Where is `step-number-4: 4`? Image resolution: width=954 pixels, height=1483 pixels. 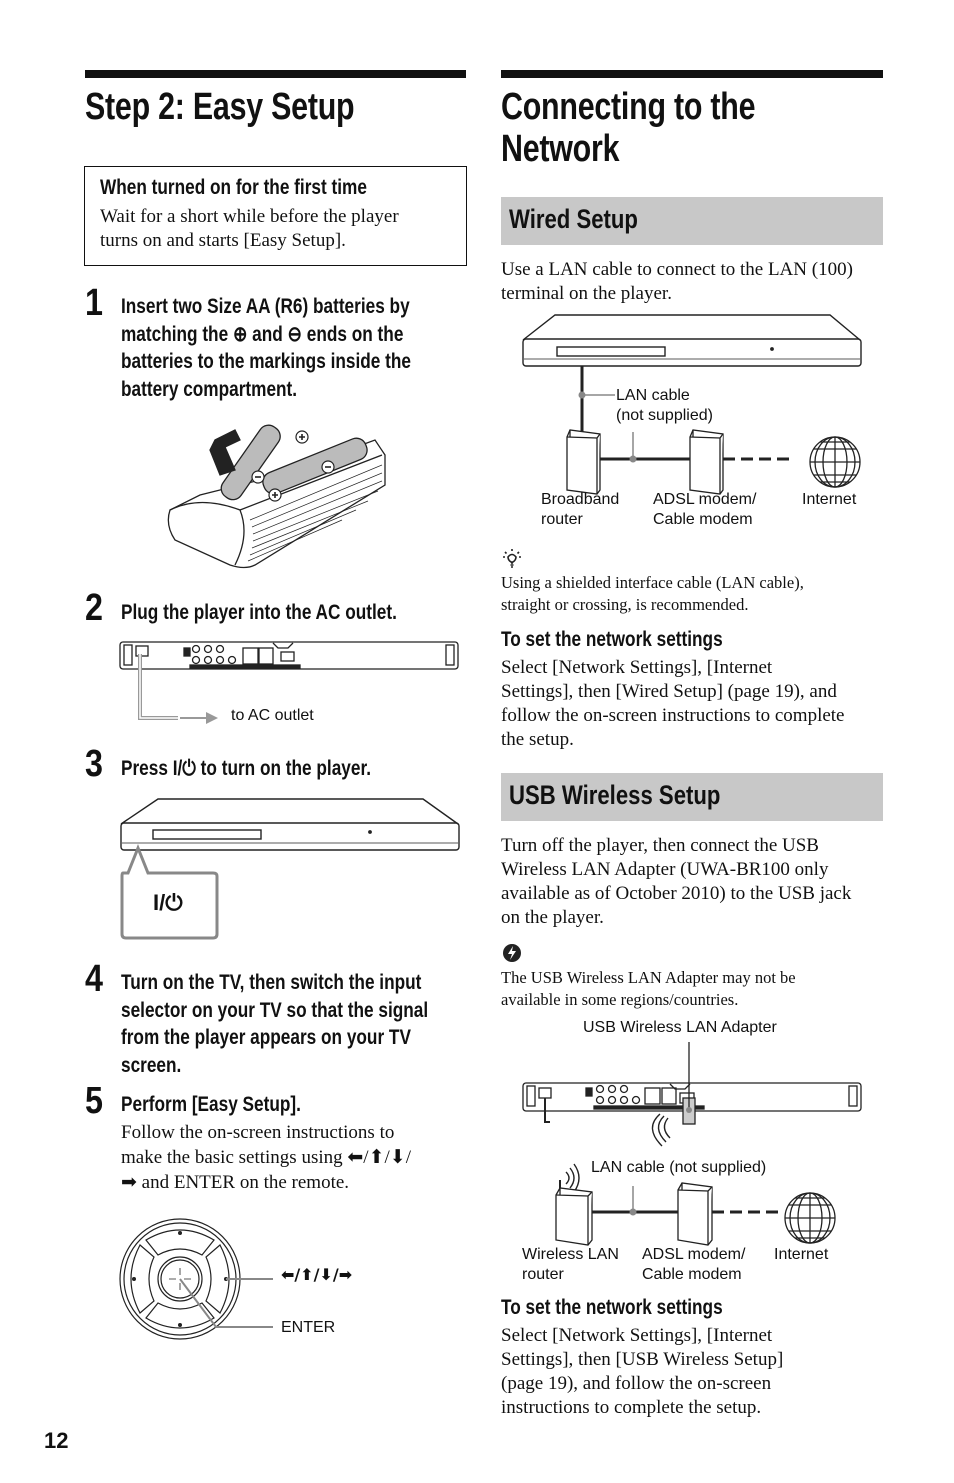 step-number-4: 4 is located at coordinates (94, 979).